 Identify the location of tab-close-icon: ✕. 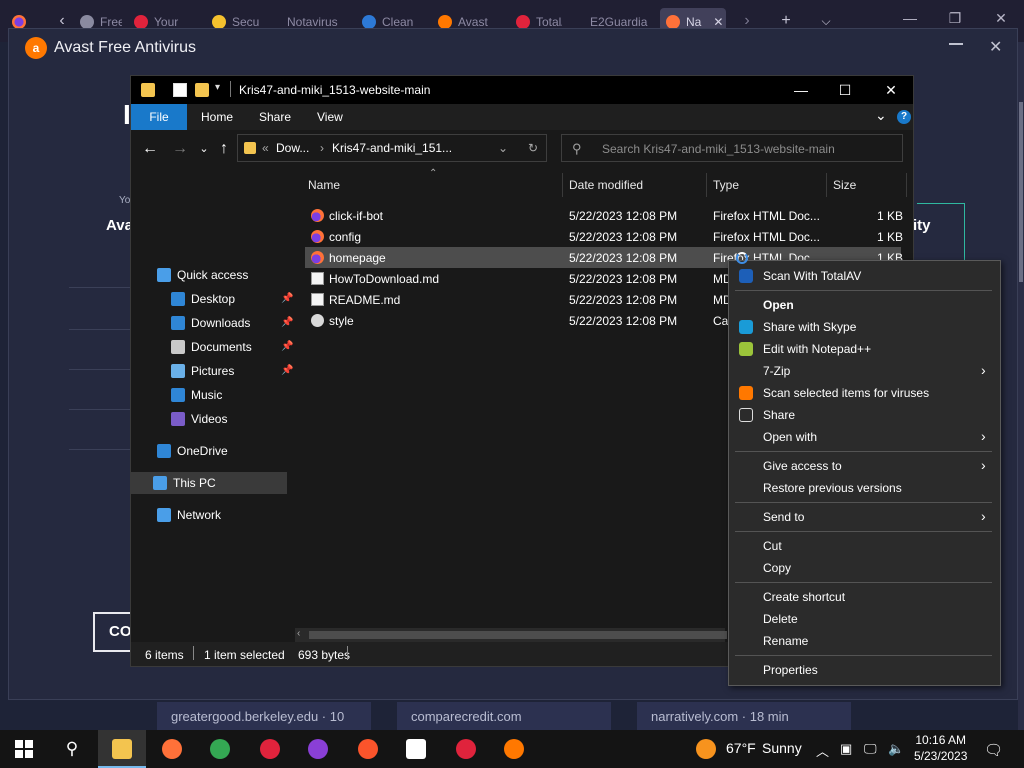
(718, 22).